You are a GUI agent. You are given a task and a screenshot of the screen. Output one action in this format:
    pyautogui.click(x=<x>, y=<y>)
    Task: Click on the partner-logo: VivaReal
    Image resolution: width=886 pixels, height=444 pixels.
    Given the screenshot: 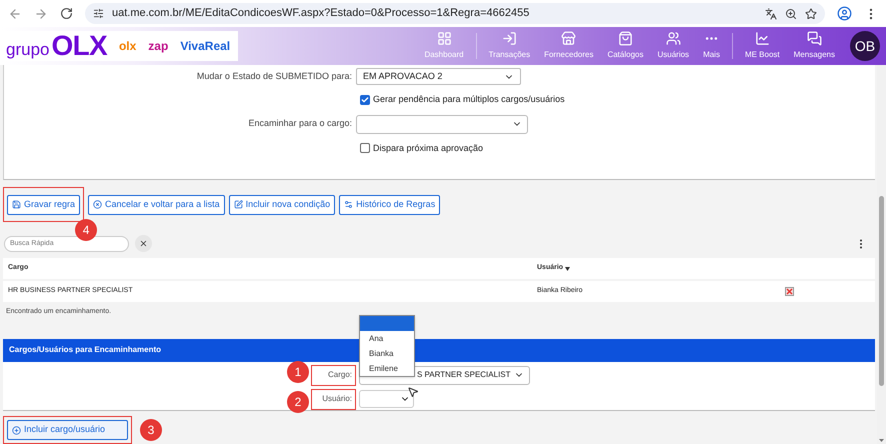 What is the action you would take?
    pyautogui.click(x=205, y=46)
    